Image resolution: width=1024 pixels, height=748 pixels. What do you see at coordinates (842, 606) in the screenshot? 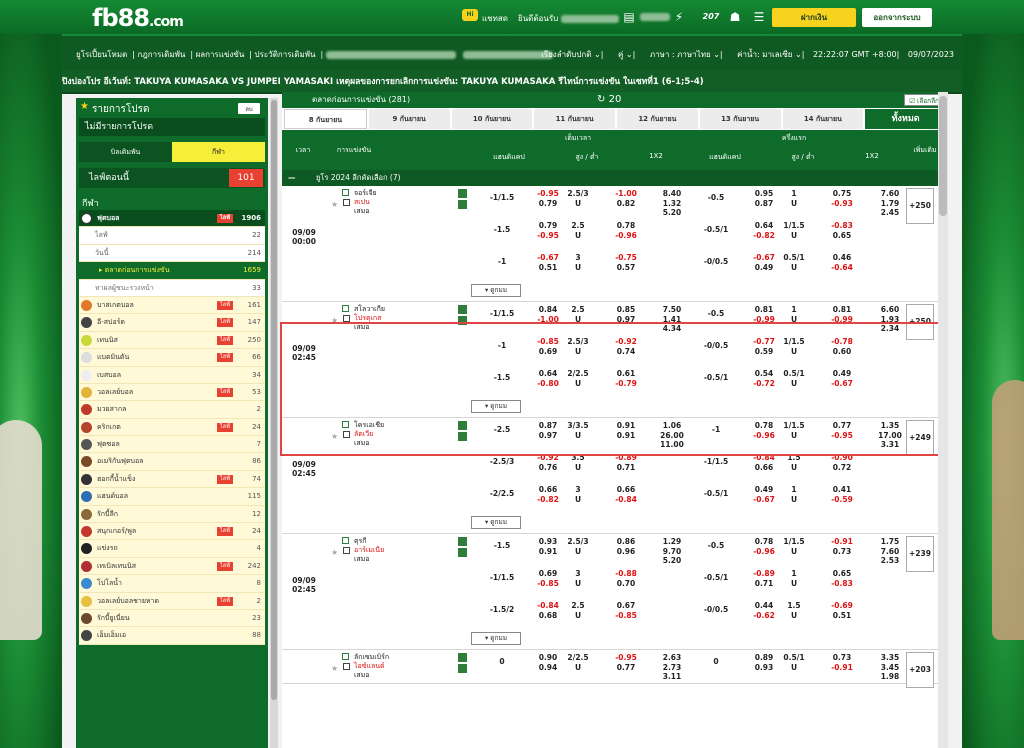
I see `fh-over-odds: -0.69` at bounding box center [842, 606].